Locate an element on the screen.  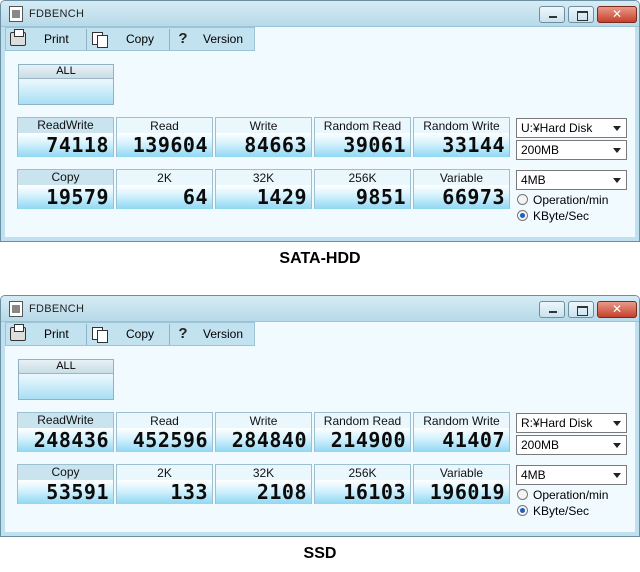
result-value: 1429 is located at coordinates (263, 197).